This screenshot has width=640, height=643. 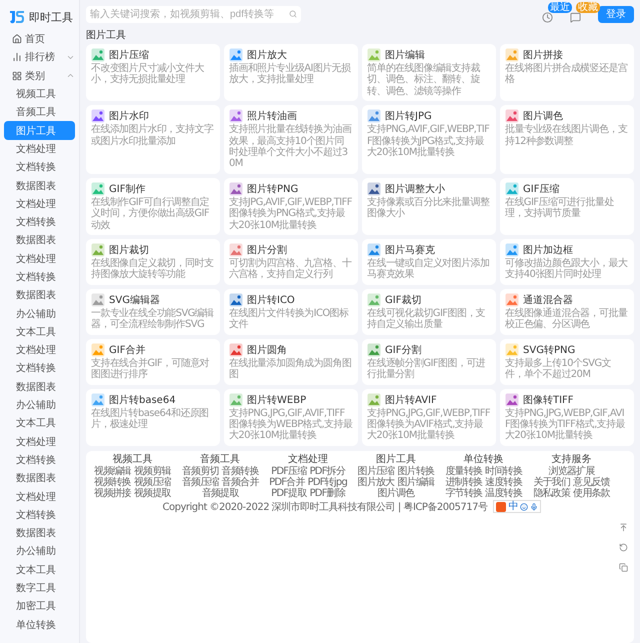 I want to click on sidebar-item: 视频工具, so click(x=39, y=94).